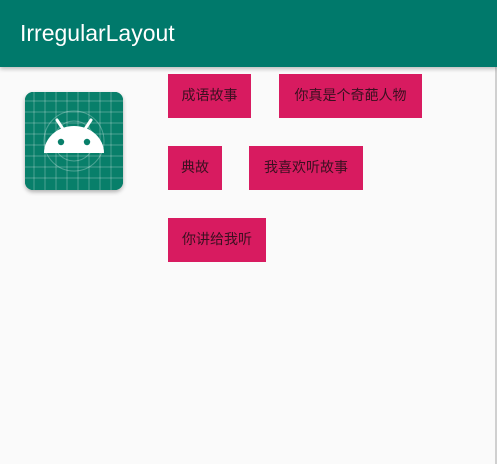 The height and width of the screenshot is (464, 497). Describe the element at coordinates (350, 96) in the screenshot. I see `tag-qipa-renwu: 你真是个奇葩人物` at that location.